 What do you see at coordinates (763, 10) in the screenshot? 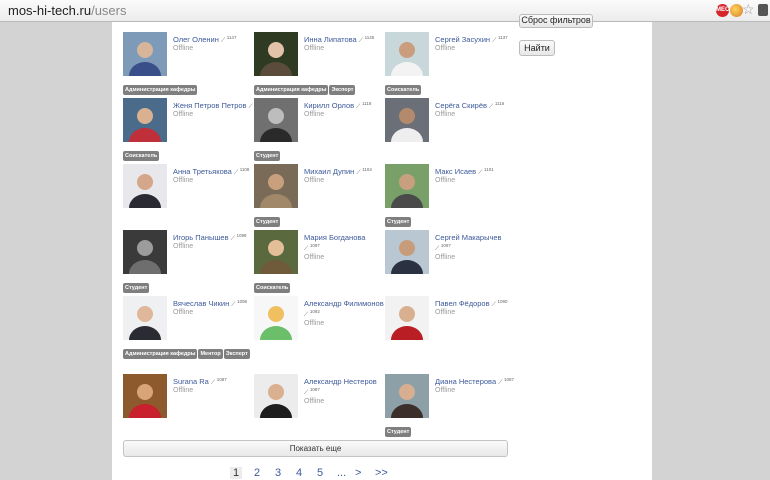
I see `browser-menu-icon` at bounding box center [763, 10].